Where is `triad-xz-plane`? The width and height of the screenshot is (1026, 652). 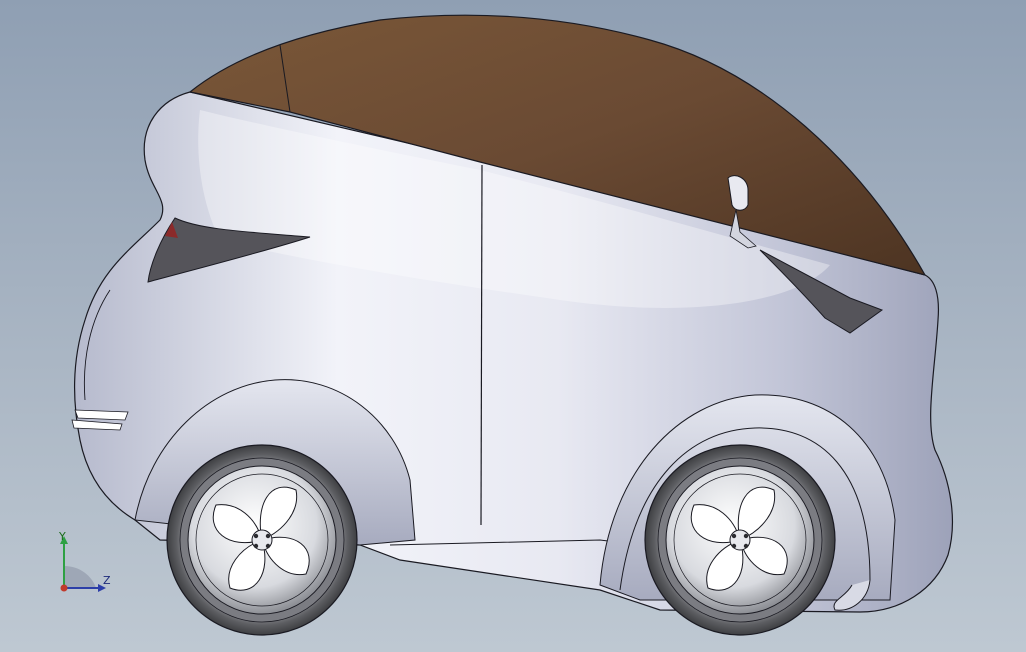
triad-xz-plane is located at coordinates (80, 577).